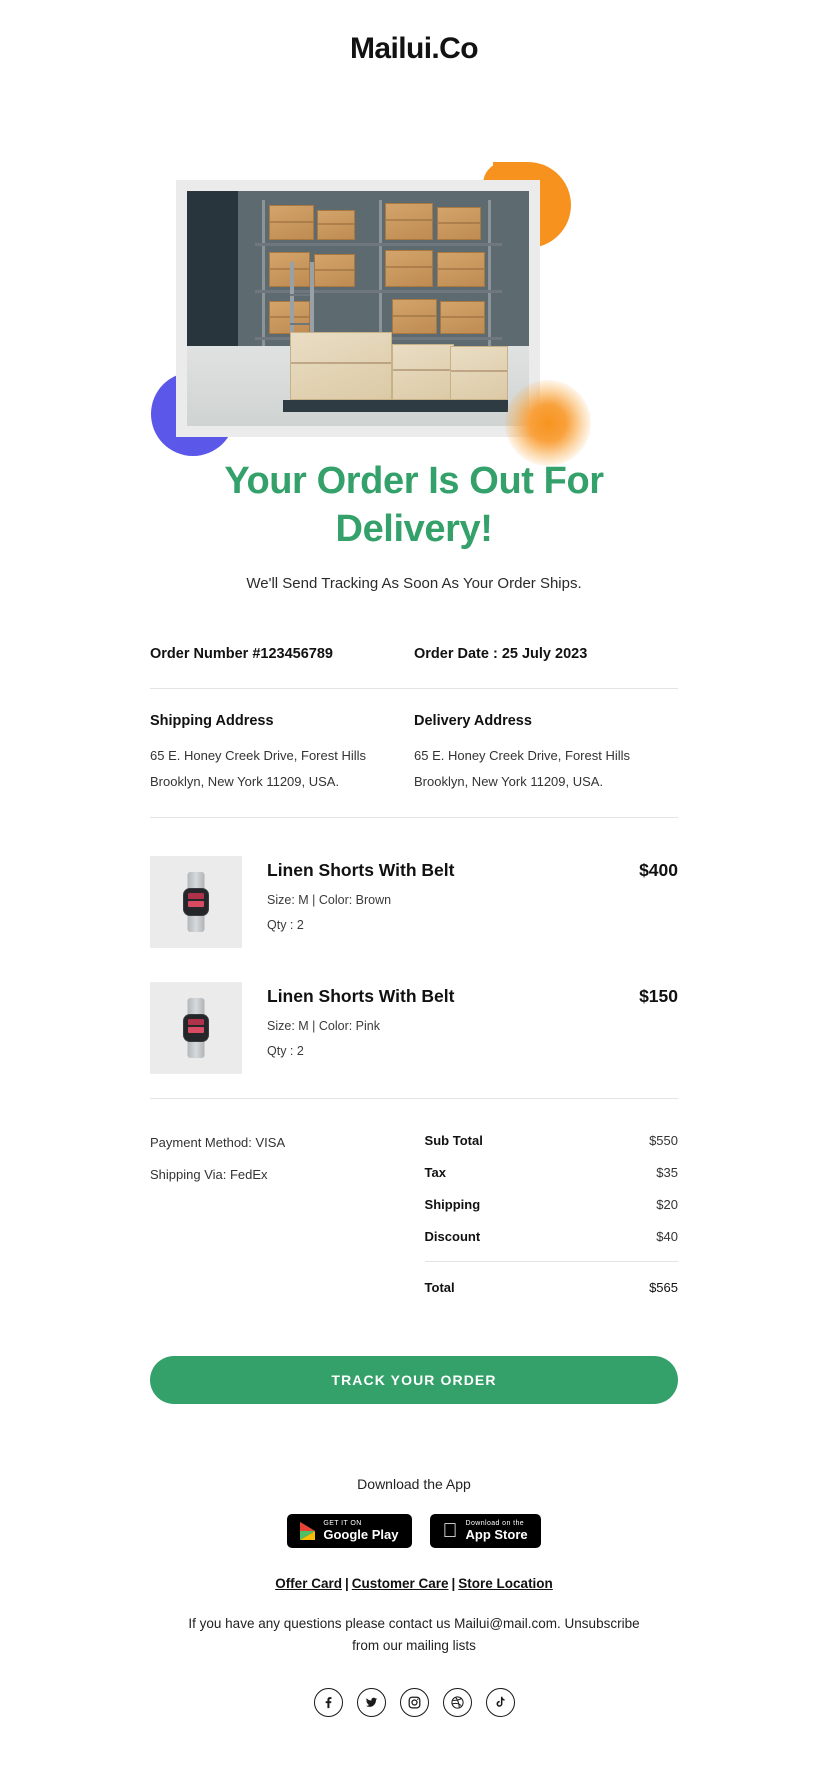 This screenshot has width=828, height=1778. Describe the element at coordinates (663, 1140) in the screenshot. I see `total-value: $550` at that location.